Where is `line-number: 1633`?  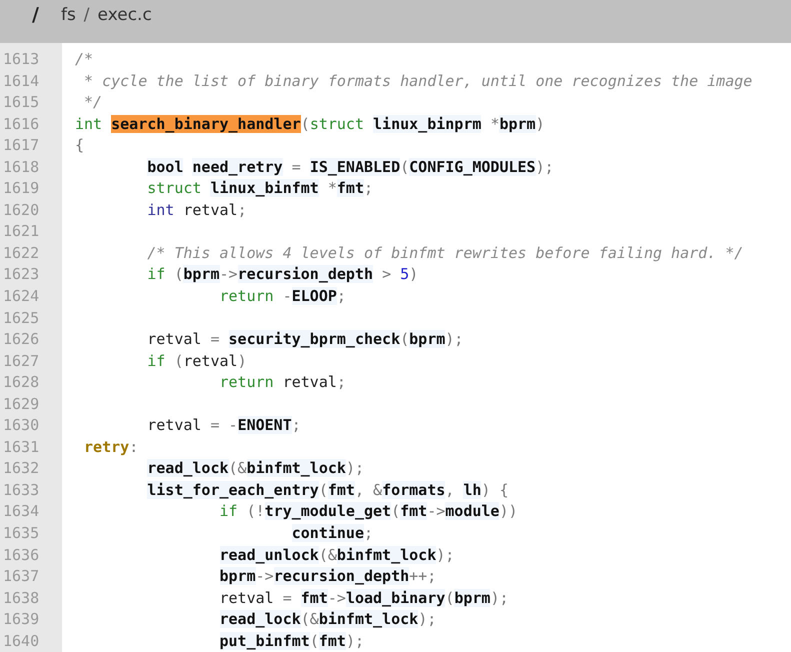
line-number: 1633 is located at coordinates (21, 490).